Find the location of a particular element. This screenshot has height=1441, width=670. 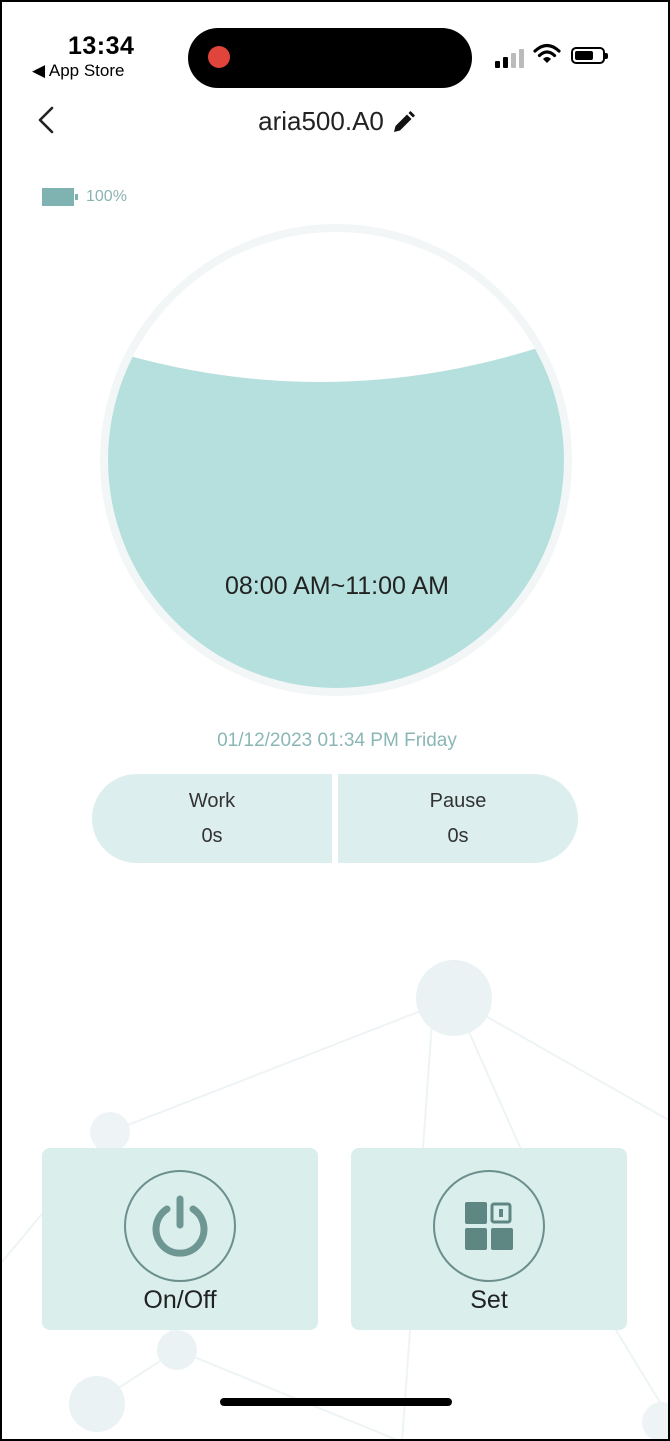

set-label: Set is located at coordinates (489, 1300).